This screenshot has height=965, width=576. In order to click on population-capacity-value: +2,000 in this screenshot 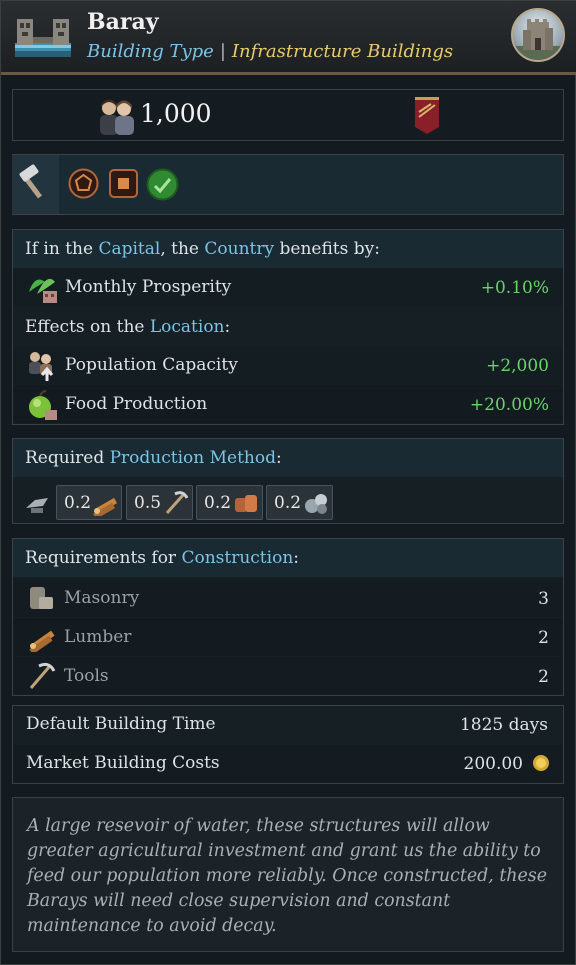, I will do `click(517, 366)`.